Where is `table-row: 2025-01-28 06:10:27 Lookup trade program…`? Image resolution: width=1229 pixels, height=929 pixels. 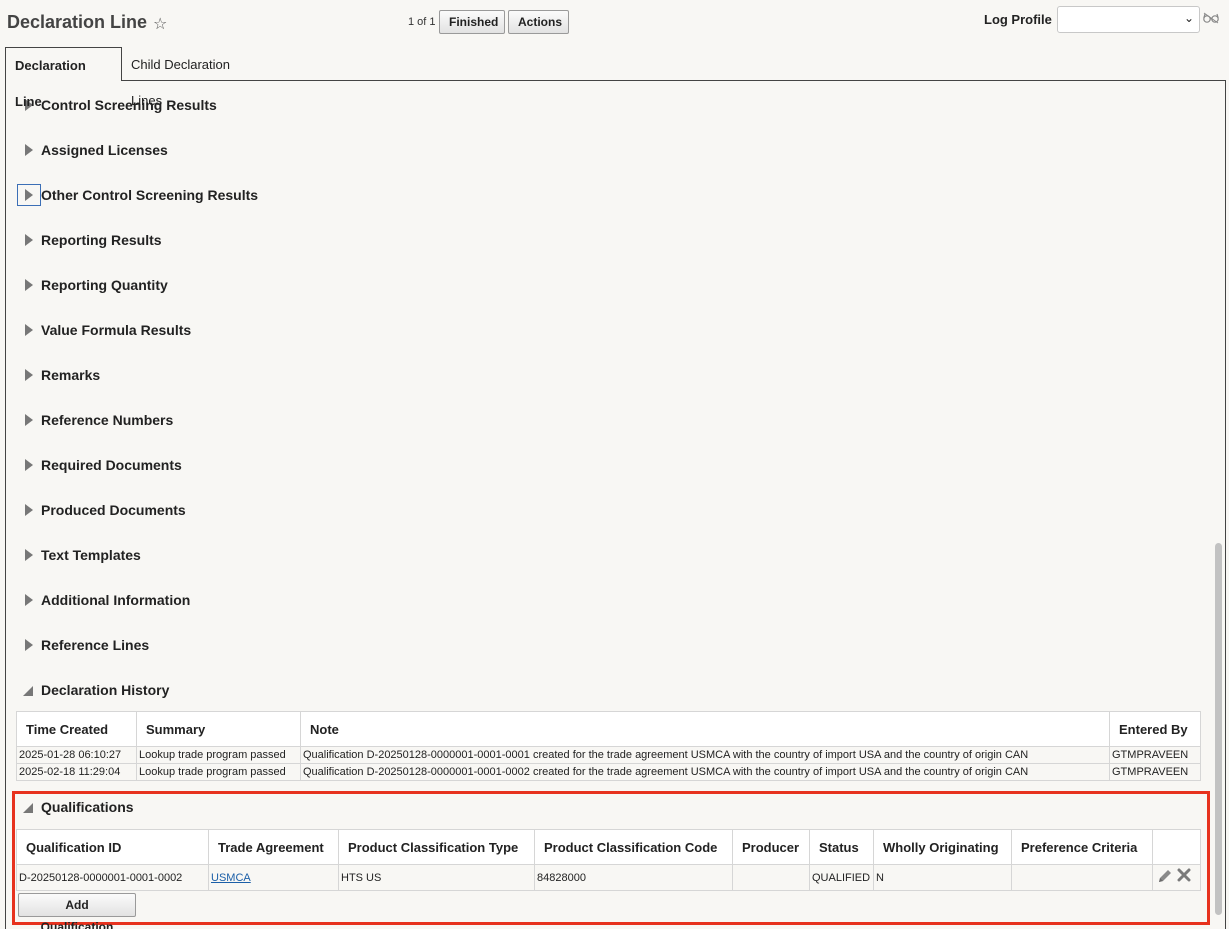
table-row: 2025-01-28 06:10:27 Lookup trade program… is located at coordinates (608, 755).